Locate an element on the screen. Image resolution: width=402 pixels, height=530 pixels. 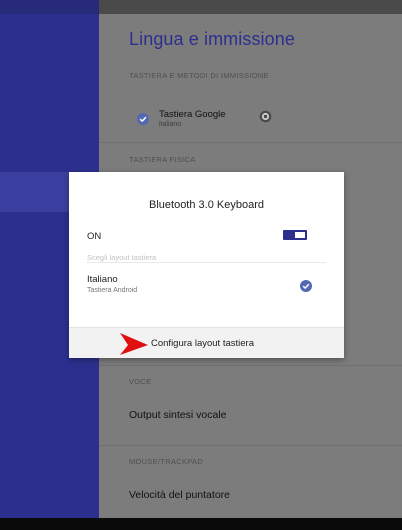
layout-option-italiano: Italiano Tastiera Android is located at coordinates (206, 287).